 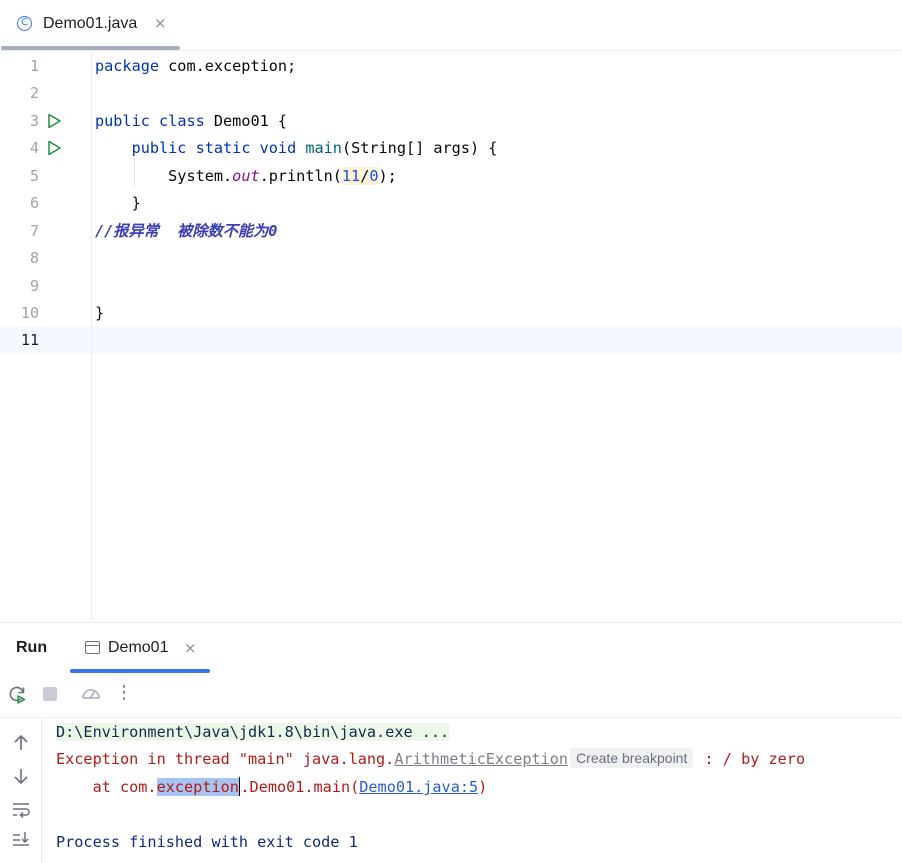 I want to click on system-class: System., so click(x=200, y=176).